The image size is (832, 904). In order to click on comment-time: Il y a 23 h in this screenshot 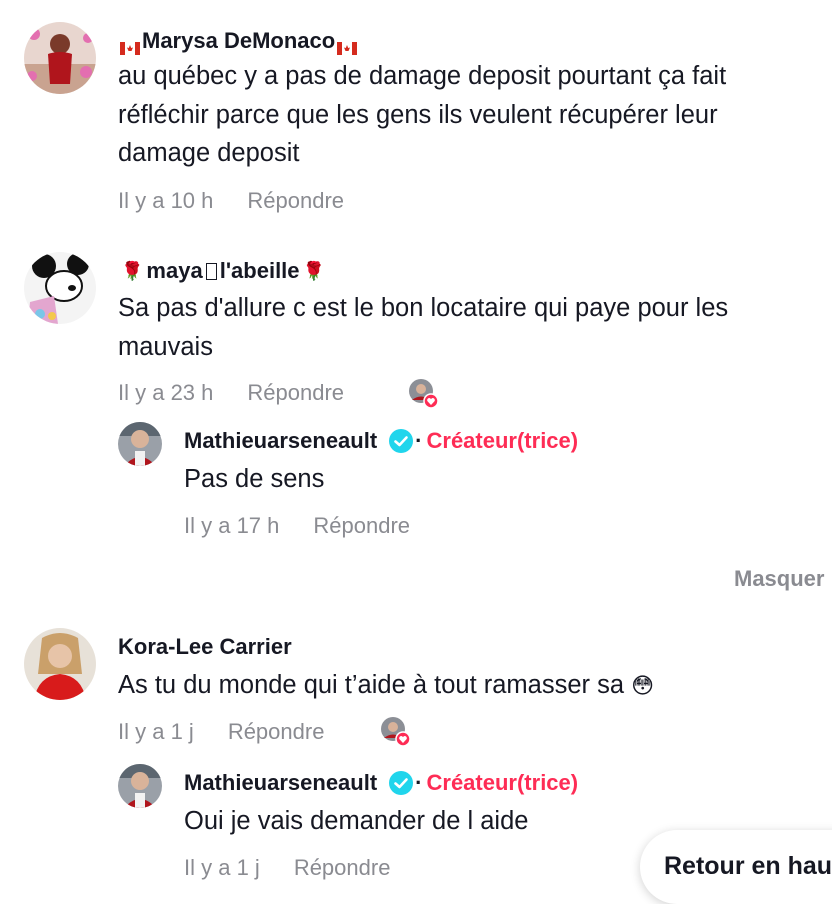, I will do `click(166, 392)`.